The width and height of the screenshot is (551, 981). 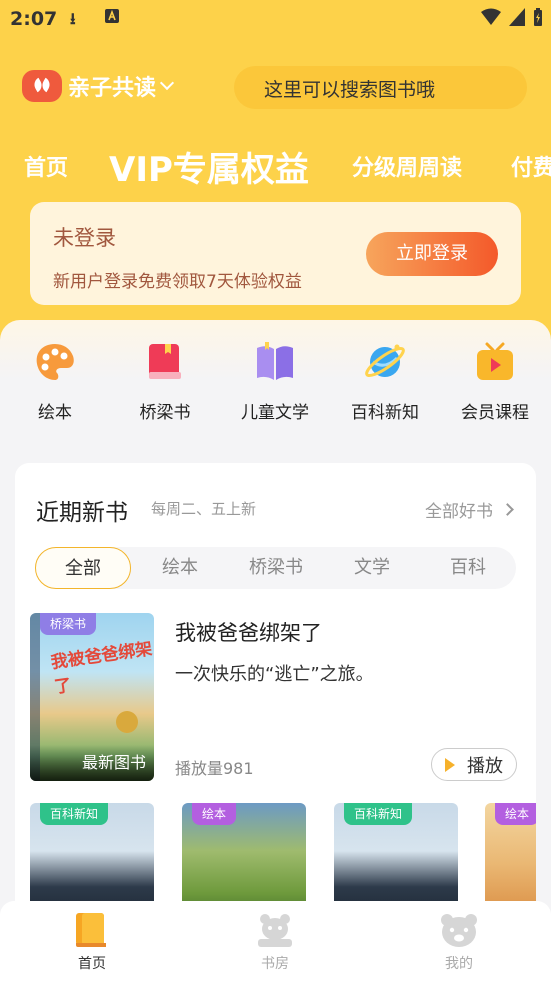 I want to click on signal-icon, so click(x=517, y=17).